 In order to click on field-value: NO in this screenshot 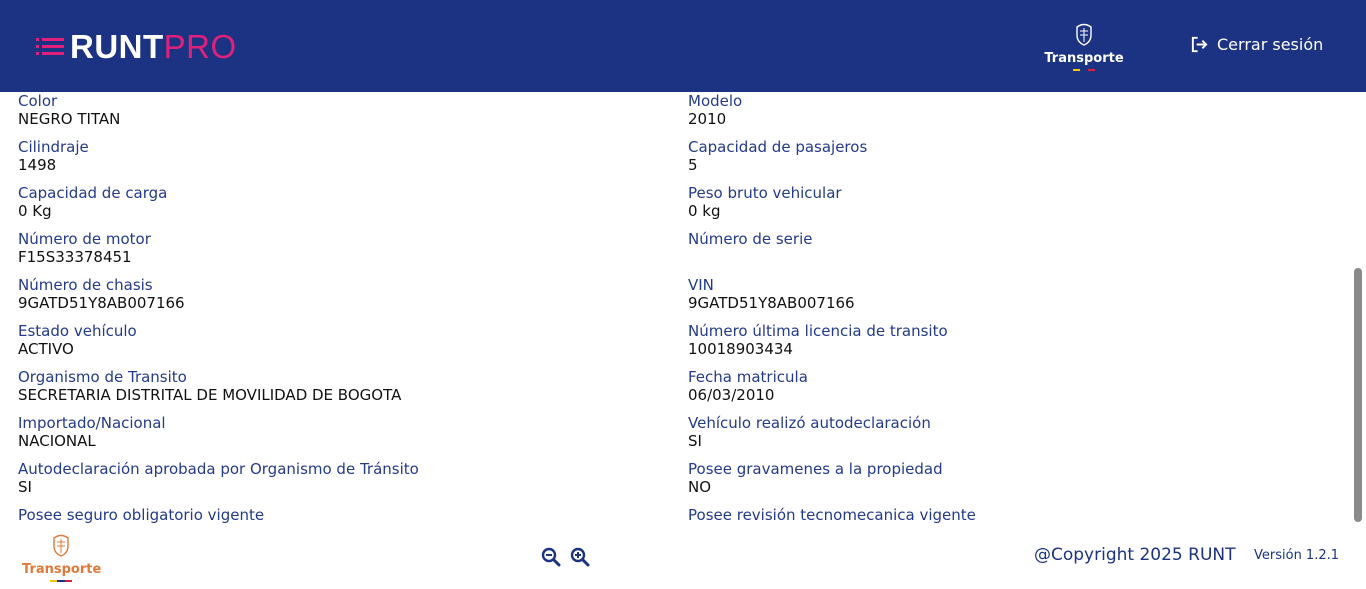, I will do `click(700, 487)`.